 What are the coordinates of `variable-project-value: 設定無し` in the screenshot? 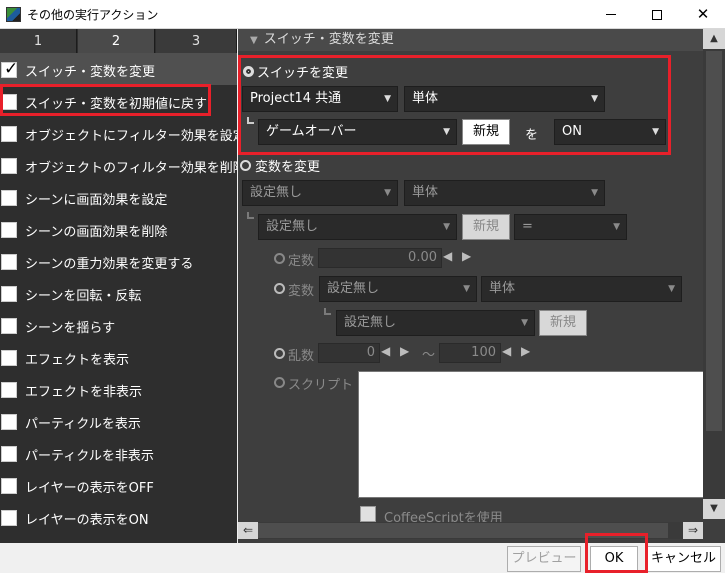 It's located at (276, 192).